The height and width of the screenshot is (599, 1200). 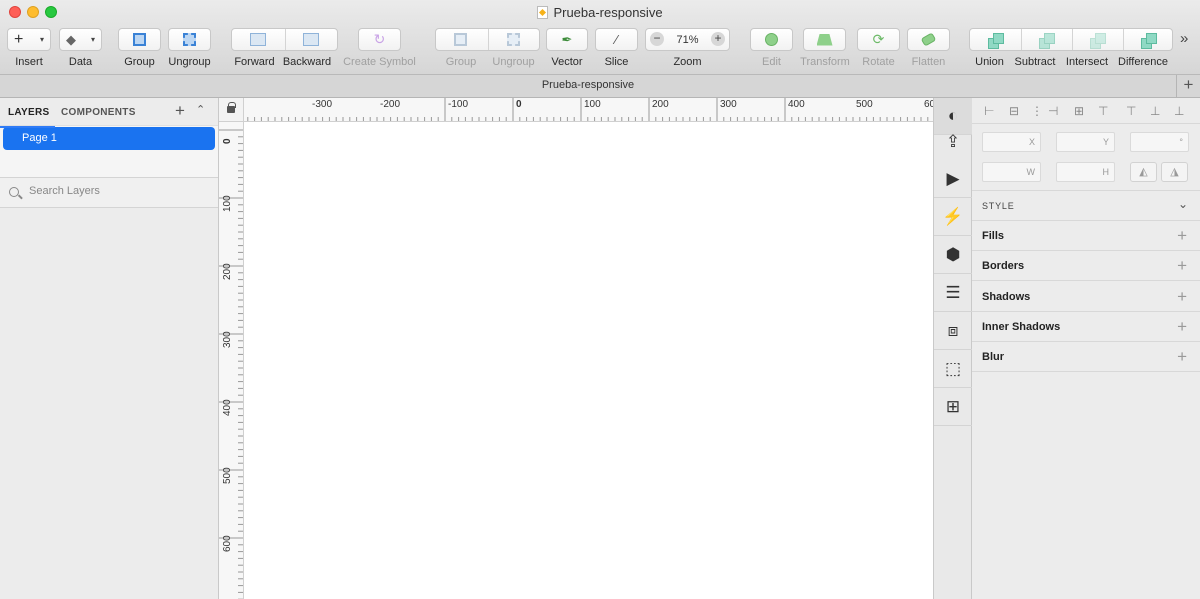 I want to click on ruler-corner, so click(x=231, y=110).